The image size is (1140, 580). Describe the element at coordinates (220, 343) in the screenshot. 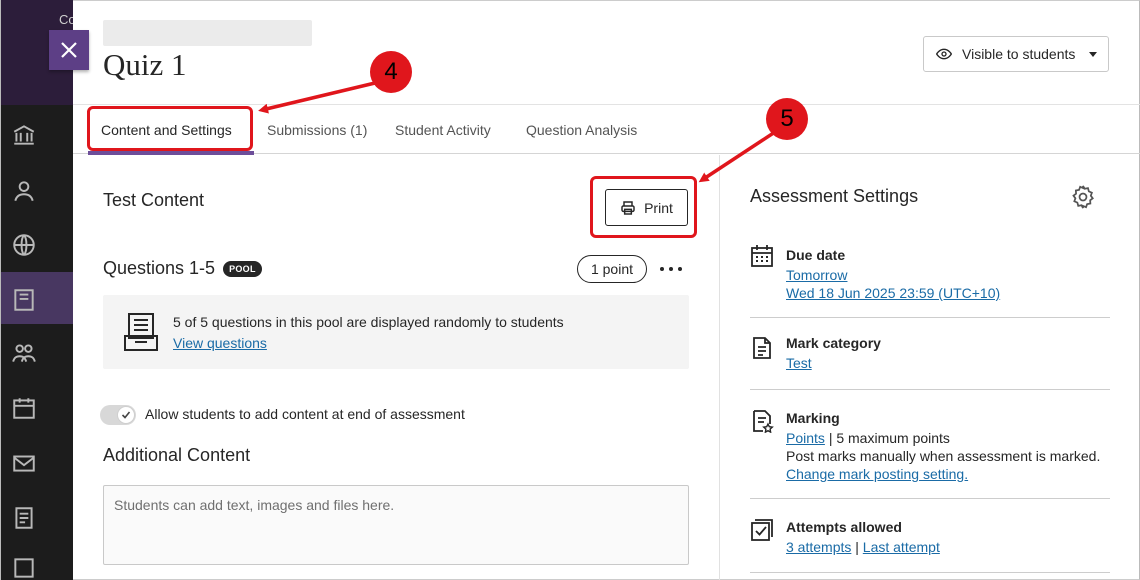

I see `view-questions-link: View questions` at that location.